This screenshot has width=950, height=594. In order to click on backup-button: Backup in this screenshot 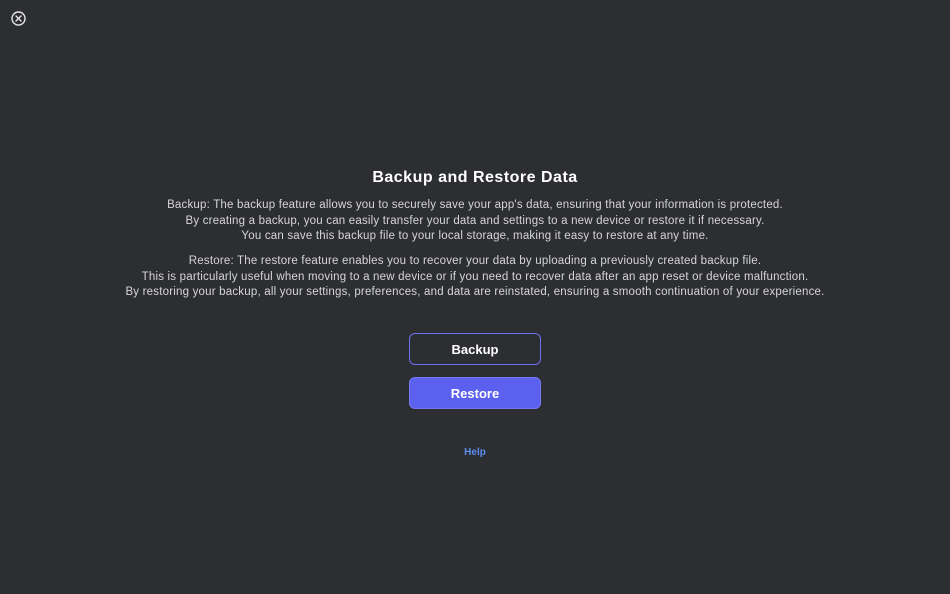, I will do `click(475, 349)`.